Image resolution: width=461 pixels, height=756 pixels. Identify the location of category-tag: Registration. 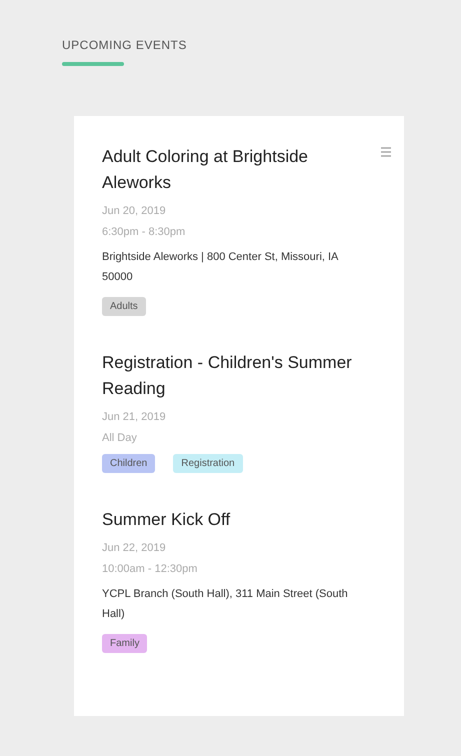
(208, 463).